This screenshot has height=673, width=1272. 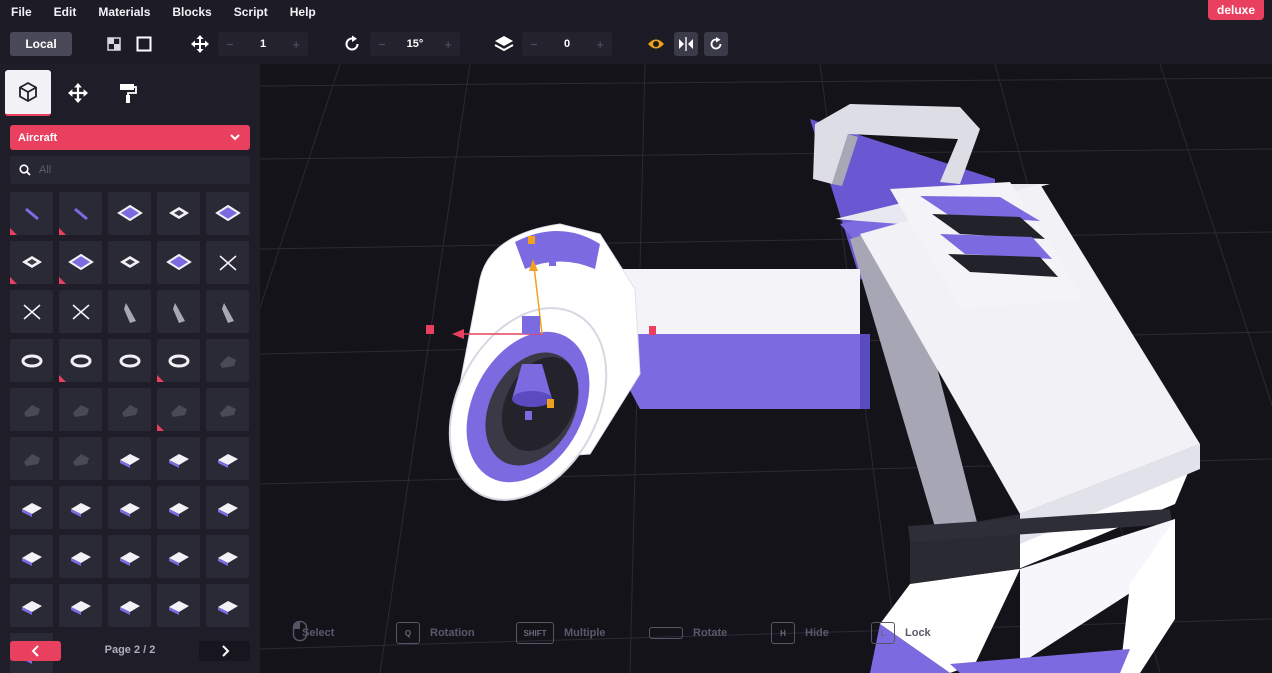 I want to click on mirror-button, so click(x=686, y=44).